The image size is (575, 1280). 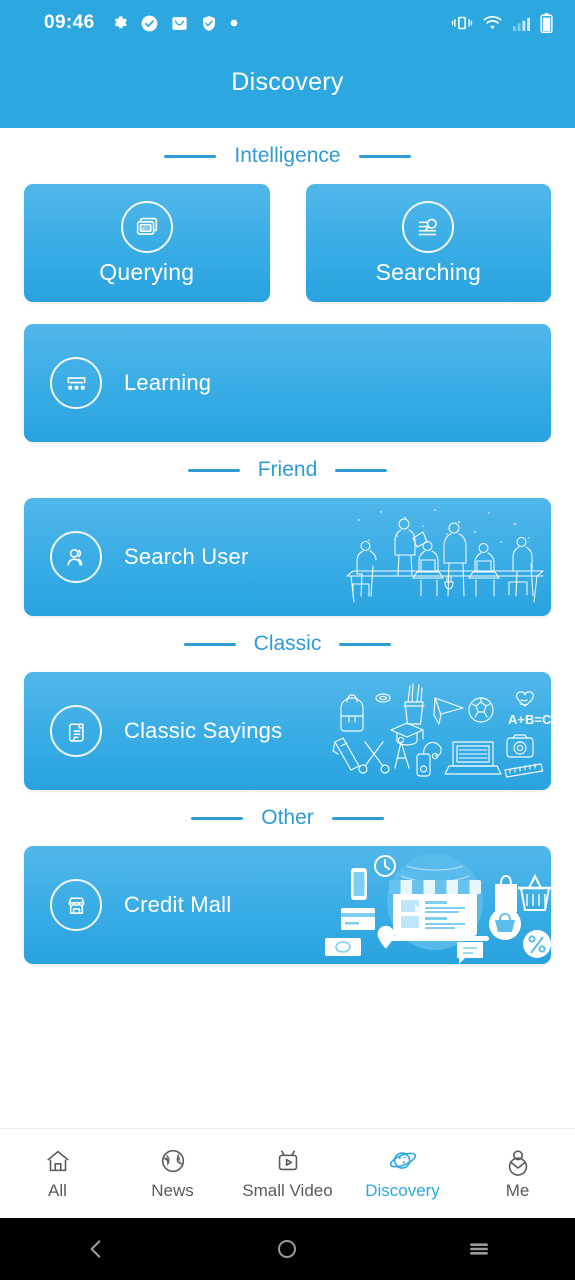 What do you see at coordinates (178, 904) in the screenshot?
I see `card-label: Credit Mall` at bounding box center [178, 904].